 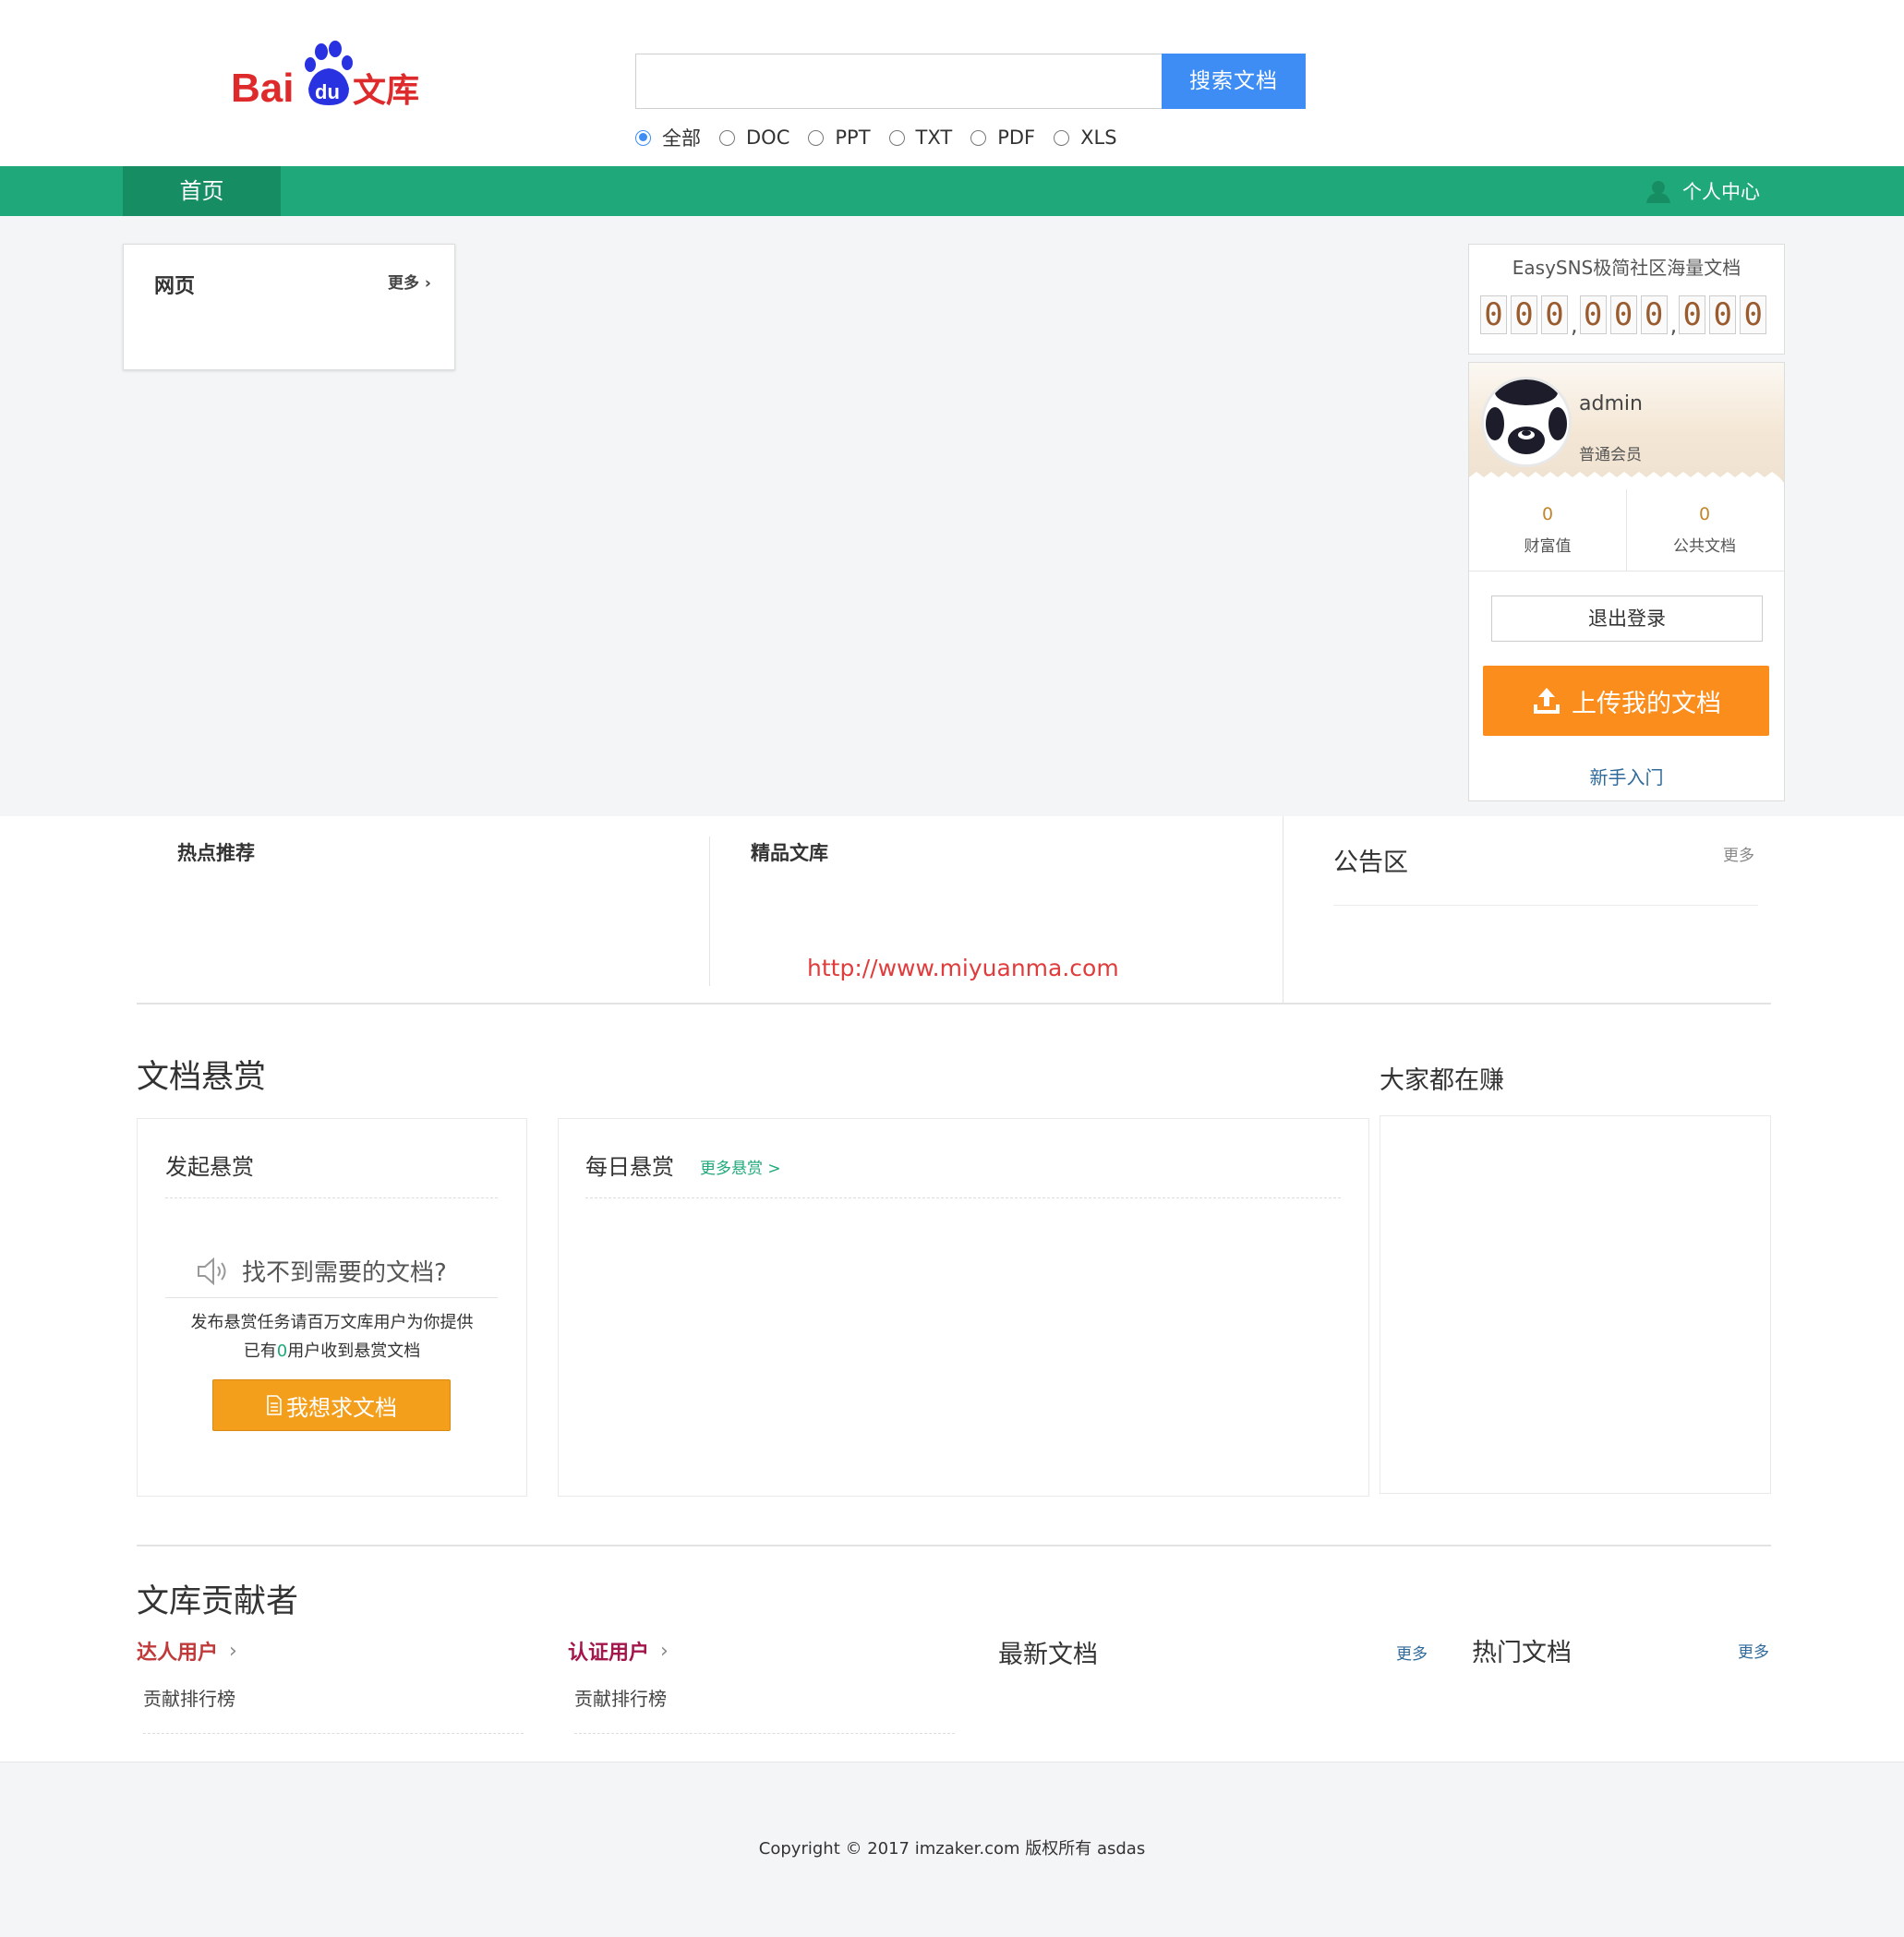 What do you see at coordinates (789, 853) in the screenshot?
I see `fine-library-title: 精品文库` at bounding box center [789, 853].